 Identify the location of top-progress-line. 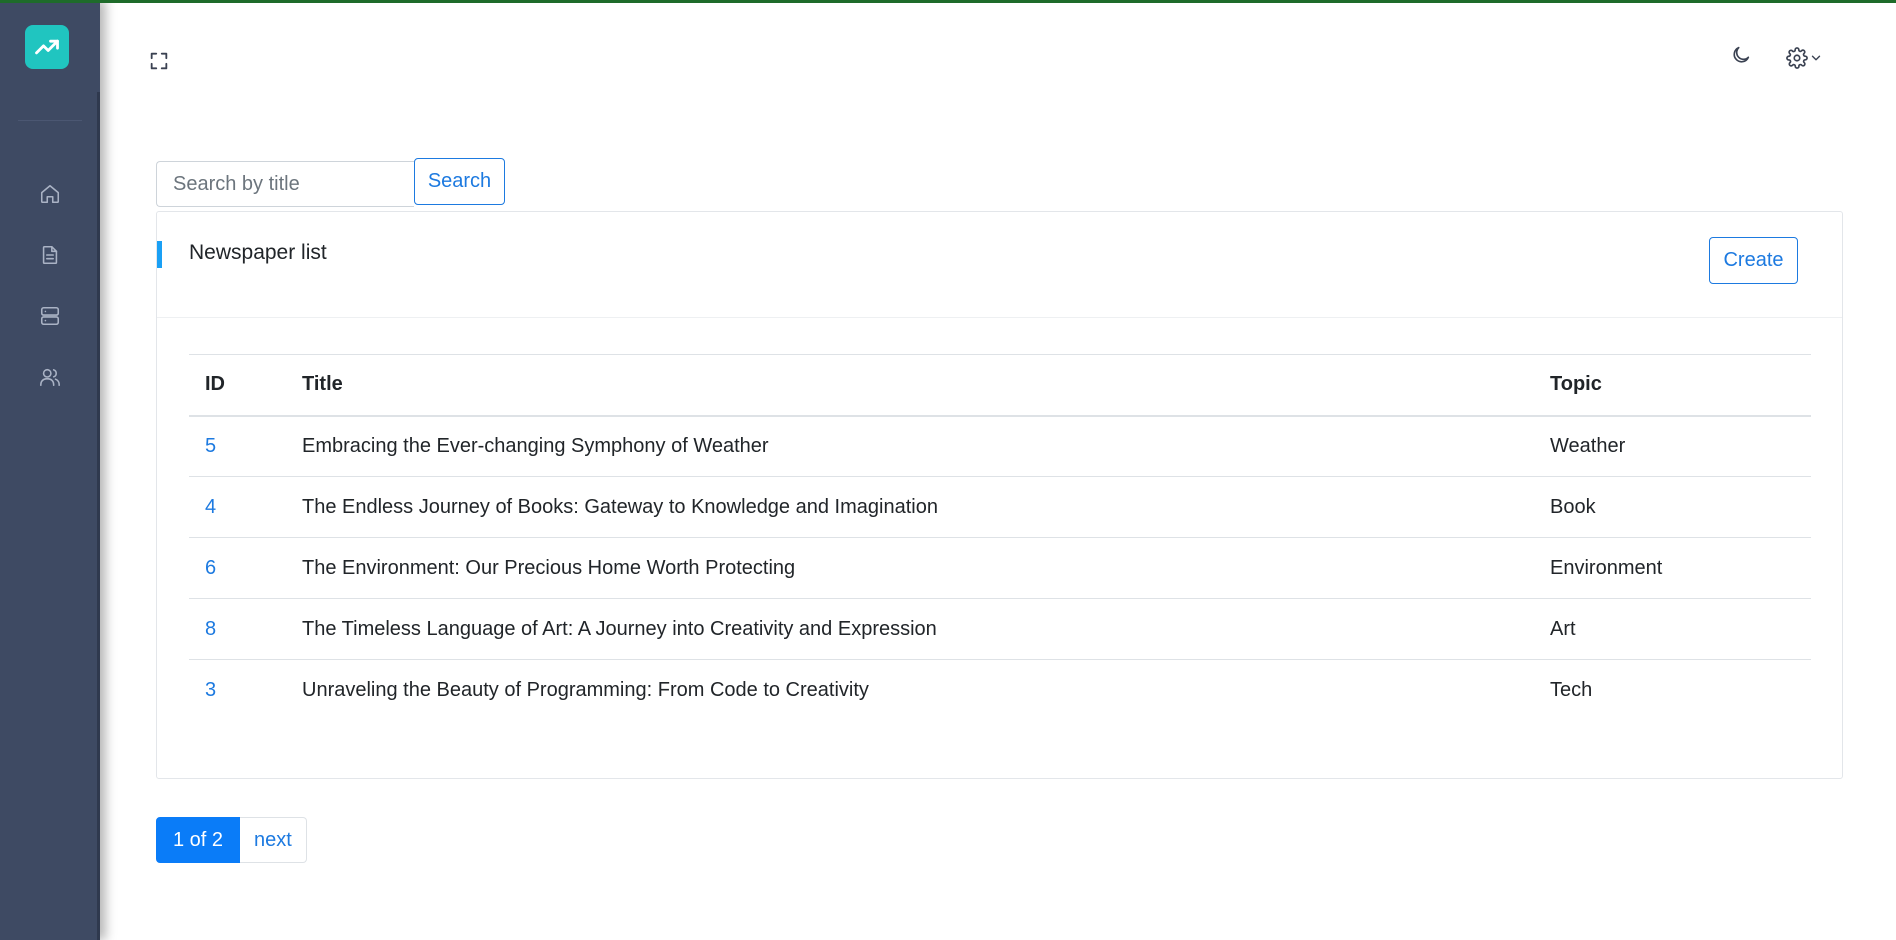
(948, 1).